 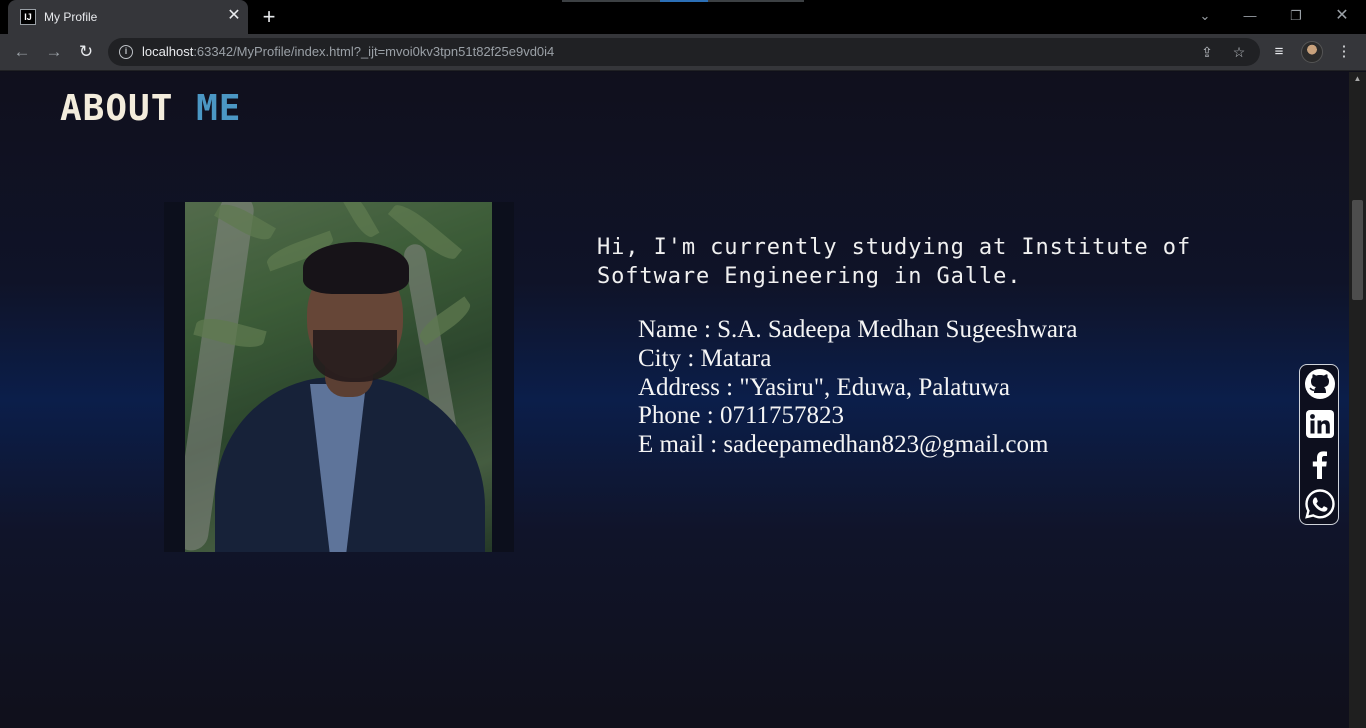 What do you see at coordinates (126, 52) in the screenshot?
I see `site-info-icon: i` at bounding box center [126, 52].